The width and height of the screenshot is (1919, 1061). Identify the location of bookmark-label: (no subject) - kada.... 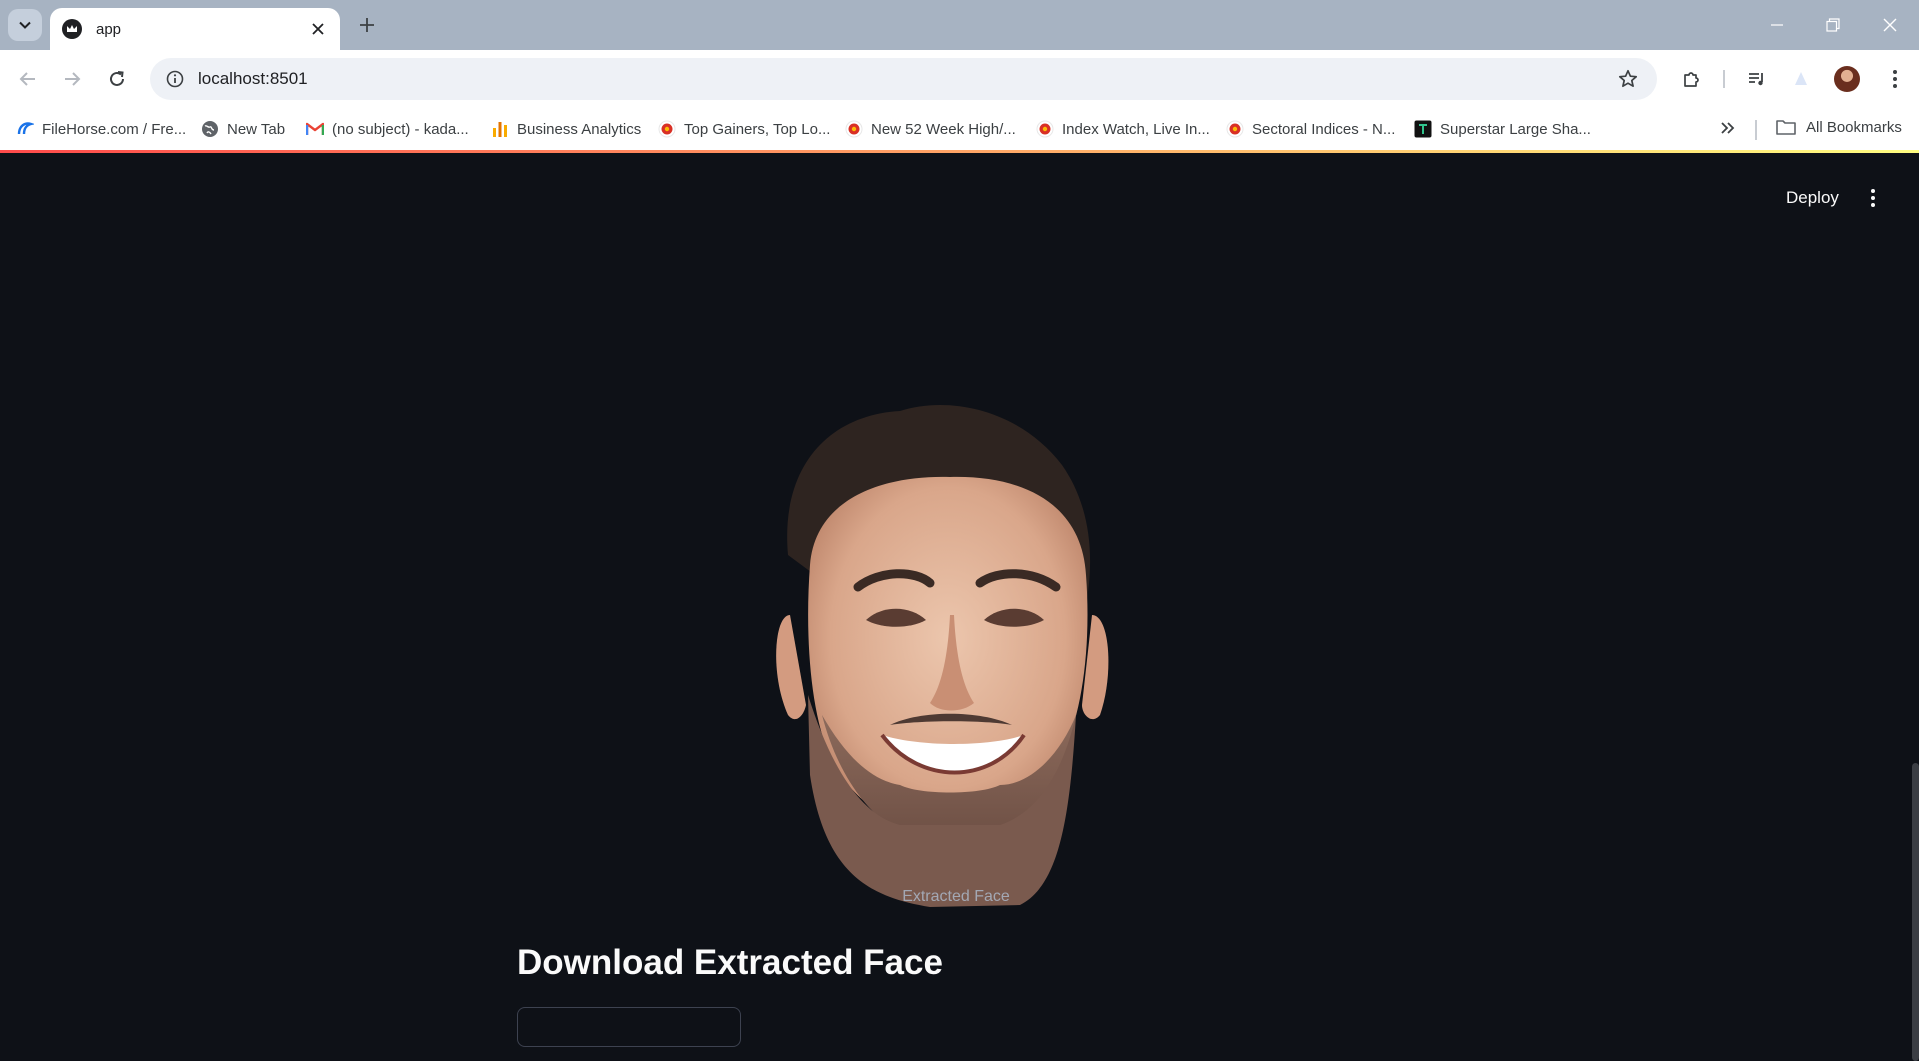
(400, 129).